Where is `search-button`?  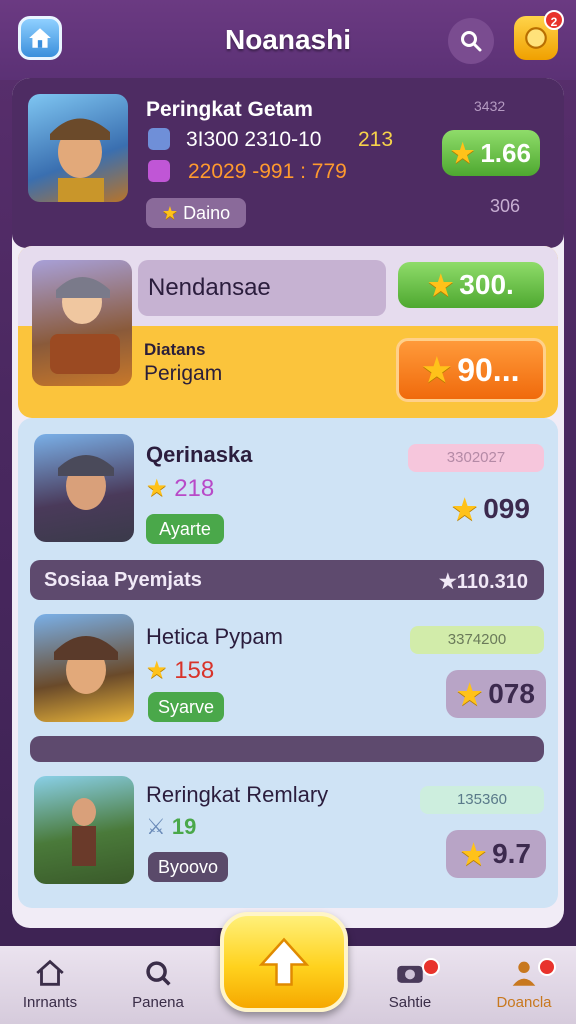 search-button is located at coordinates (471, 41).